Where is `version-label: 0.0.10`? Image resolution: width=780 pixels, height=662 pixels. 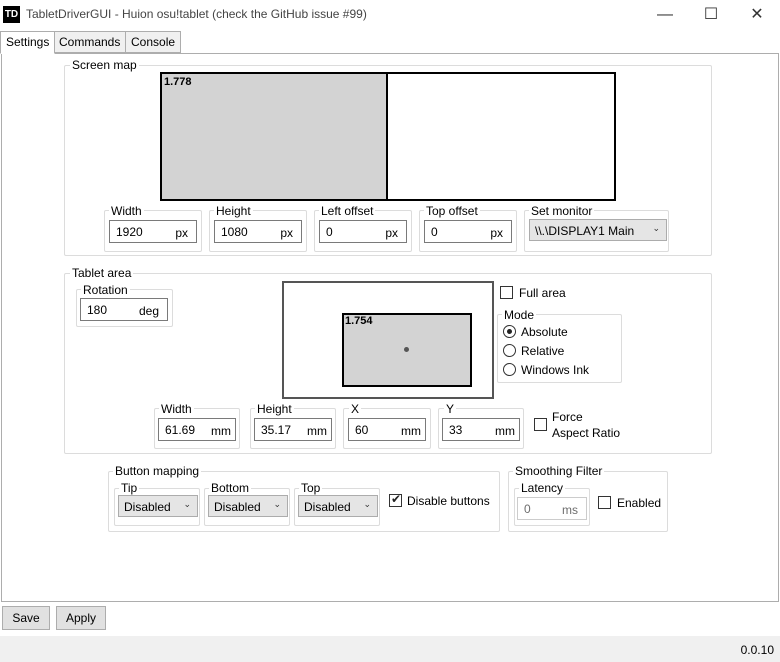
version-label: 0.0.10 is located at coordinates (757, 650).